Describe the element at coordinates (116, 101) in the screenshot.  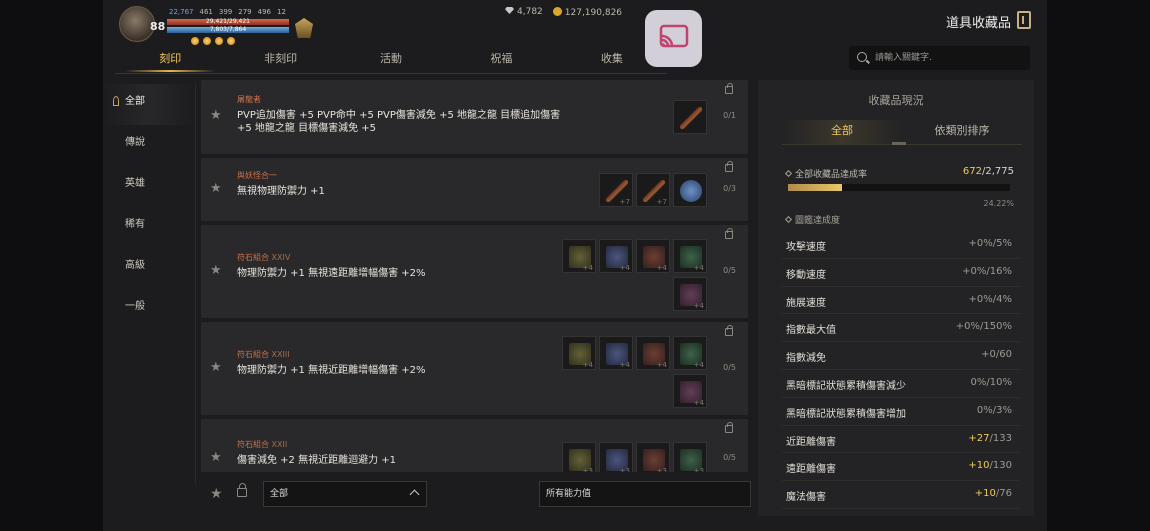
I see `selected-marker-icon` at that location.